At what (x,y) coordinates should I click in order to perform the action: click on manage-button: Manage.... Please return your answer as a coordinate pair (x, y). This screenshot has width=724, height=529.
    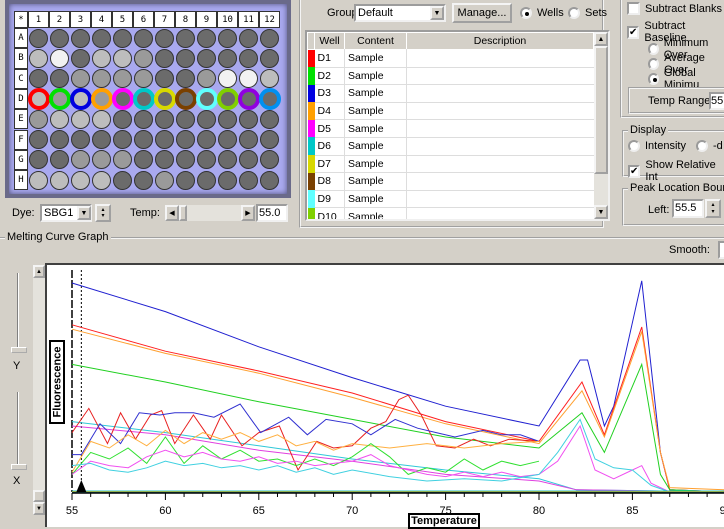
    Looking at the image, I should click on (482, 13).